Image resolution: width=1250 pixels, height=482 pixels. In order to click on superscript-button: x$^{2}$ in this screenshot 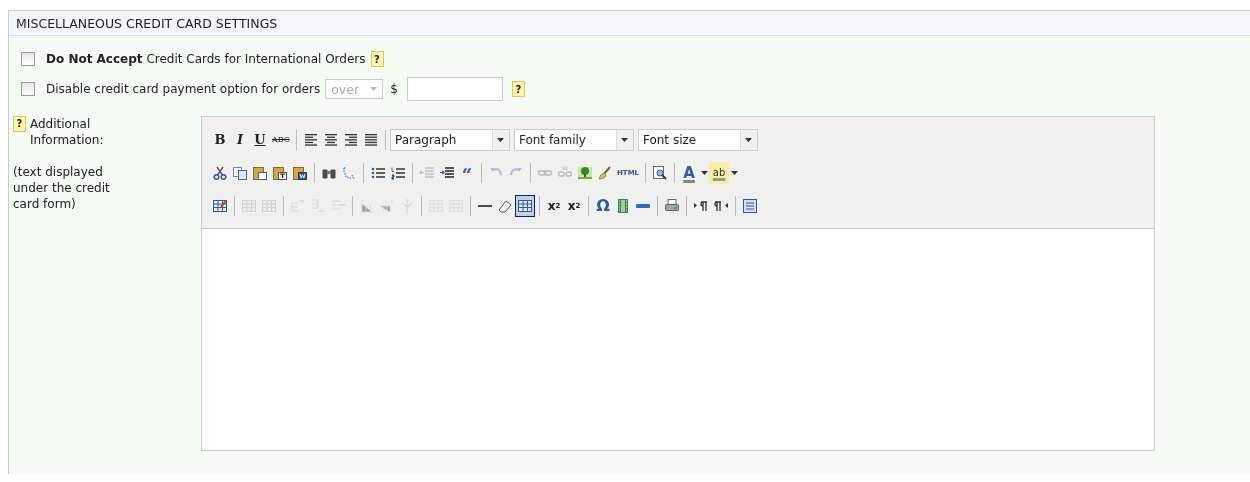, I will do `click(574, 205)`.